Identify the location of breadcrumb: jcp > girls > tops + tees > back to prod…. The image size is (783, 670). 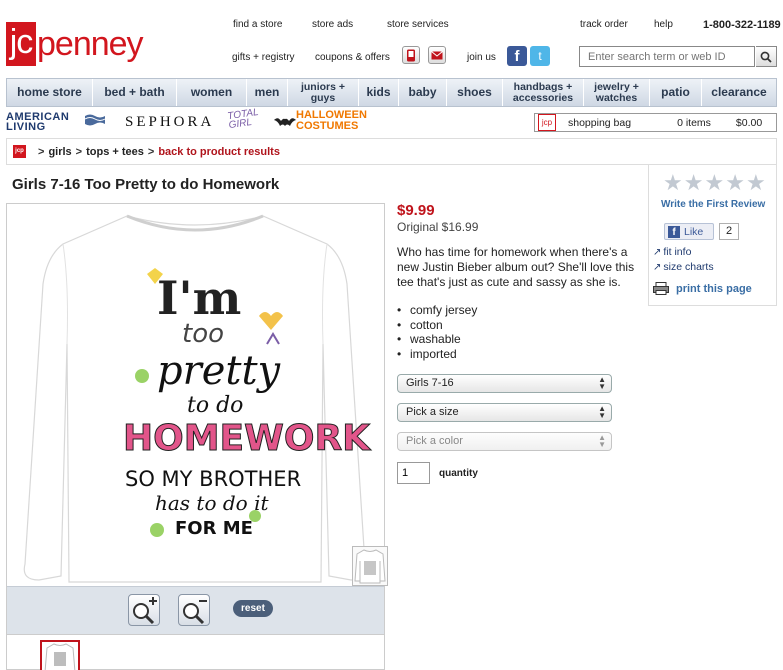
(391, 151).